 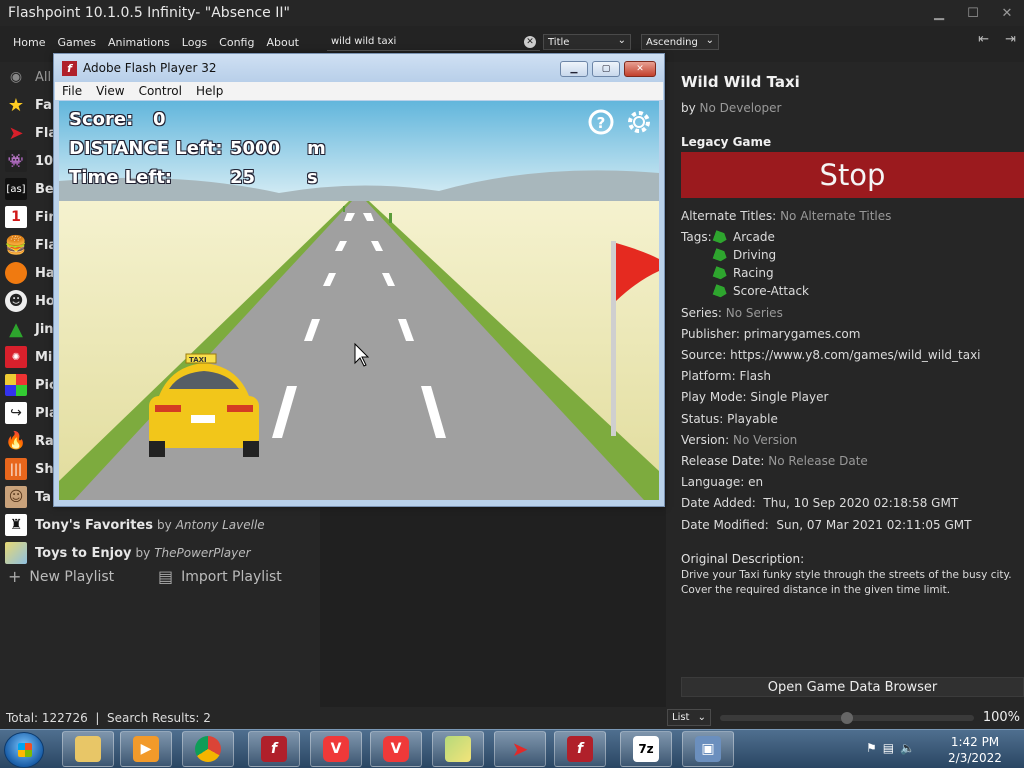 What do you see at coordinates (28, 385) in the screenshot?
I see `playlist-item: Pic` at bounding box center [28, 385].